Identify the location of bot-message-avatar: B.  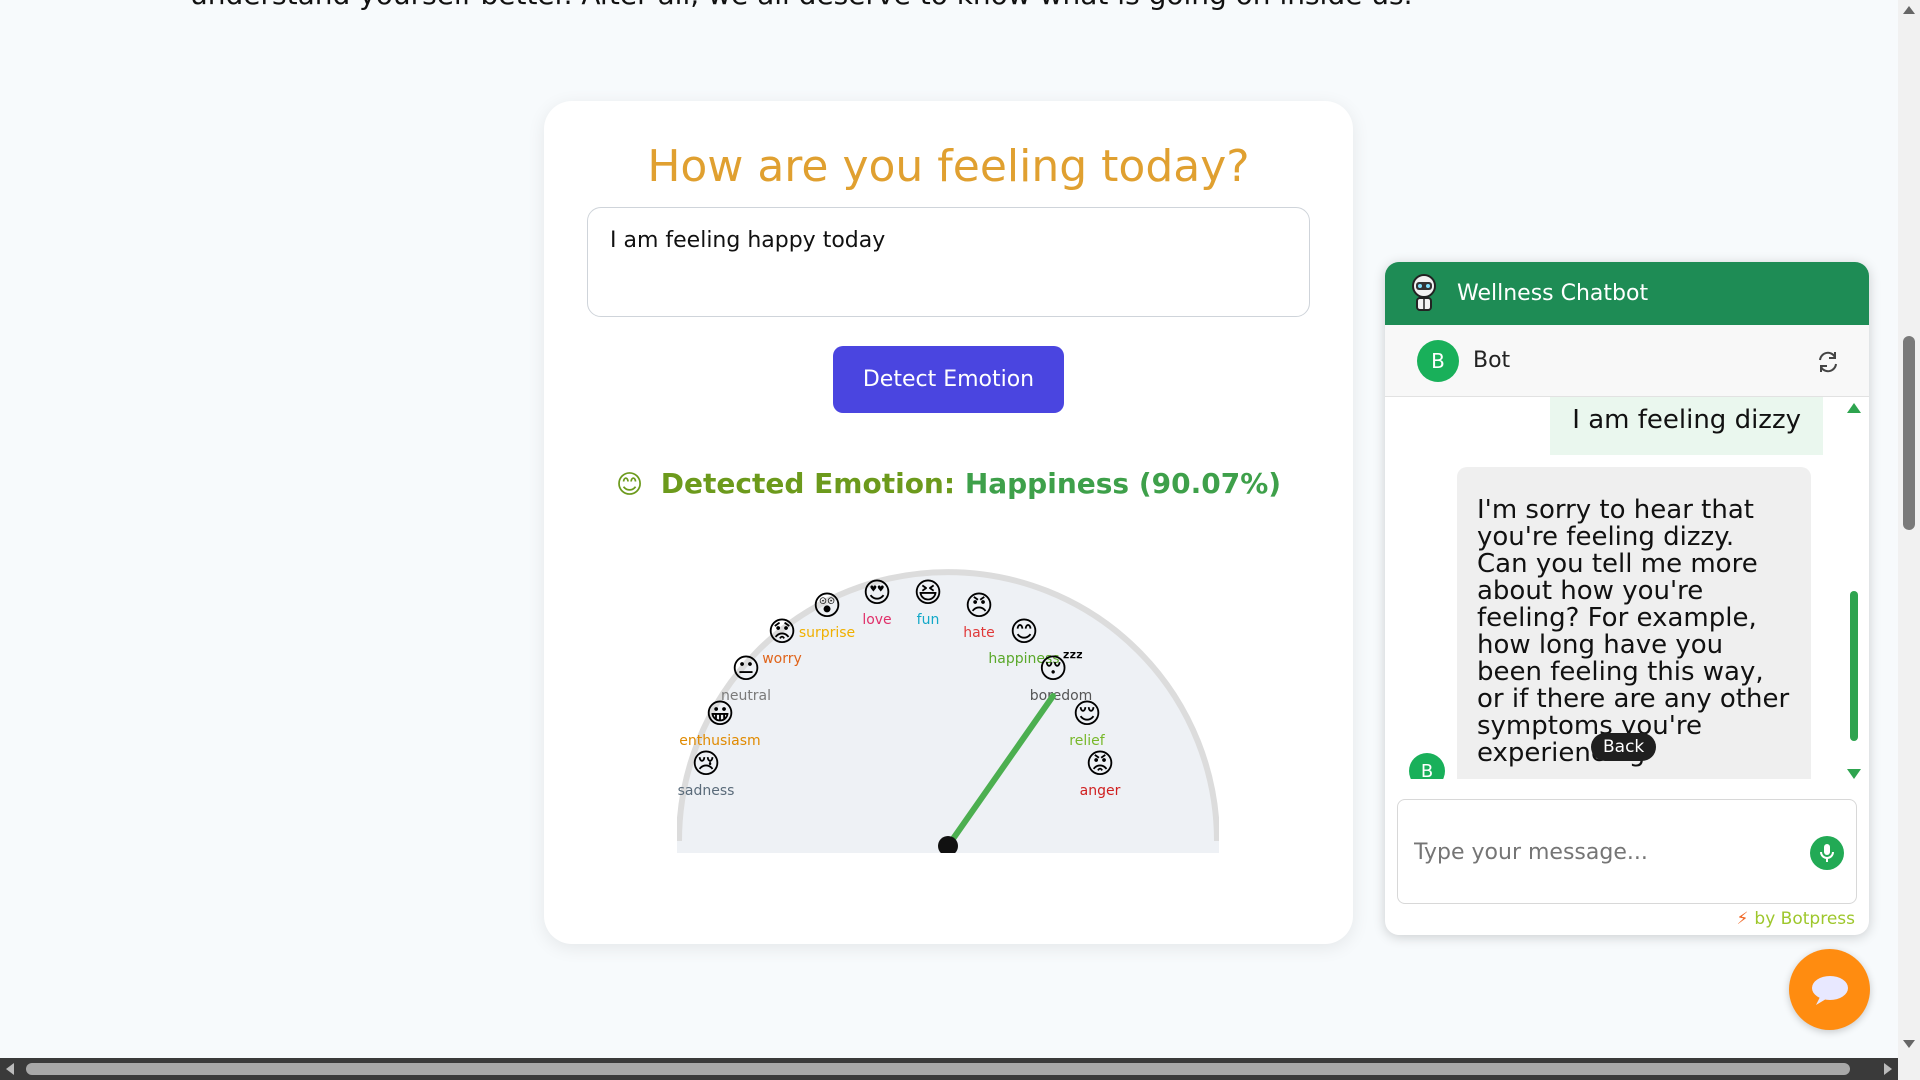
(1427, 766).